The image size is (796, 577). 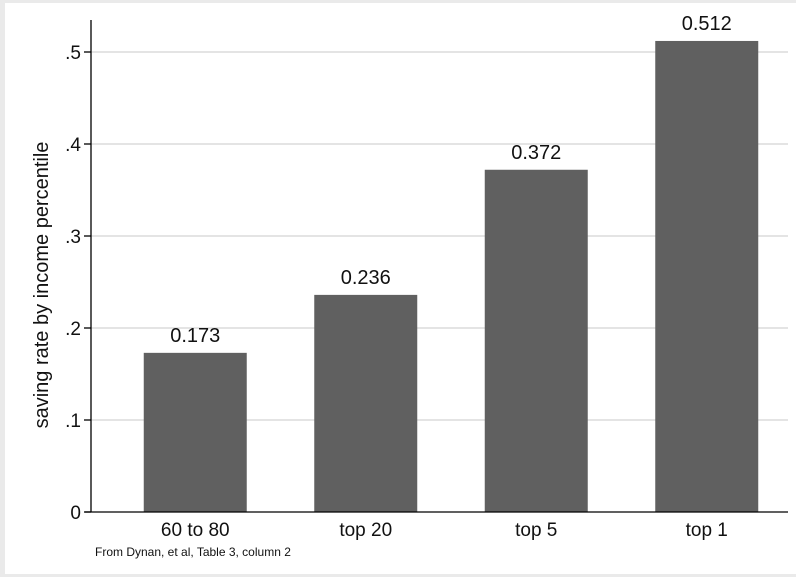 I want to click on source-note: From Dynan, et al, Table 3, column 2, so click(x=193, y=552).